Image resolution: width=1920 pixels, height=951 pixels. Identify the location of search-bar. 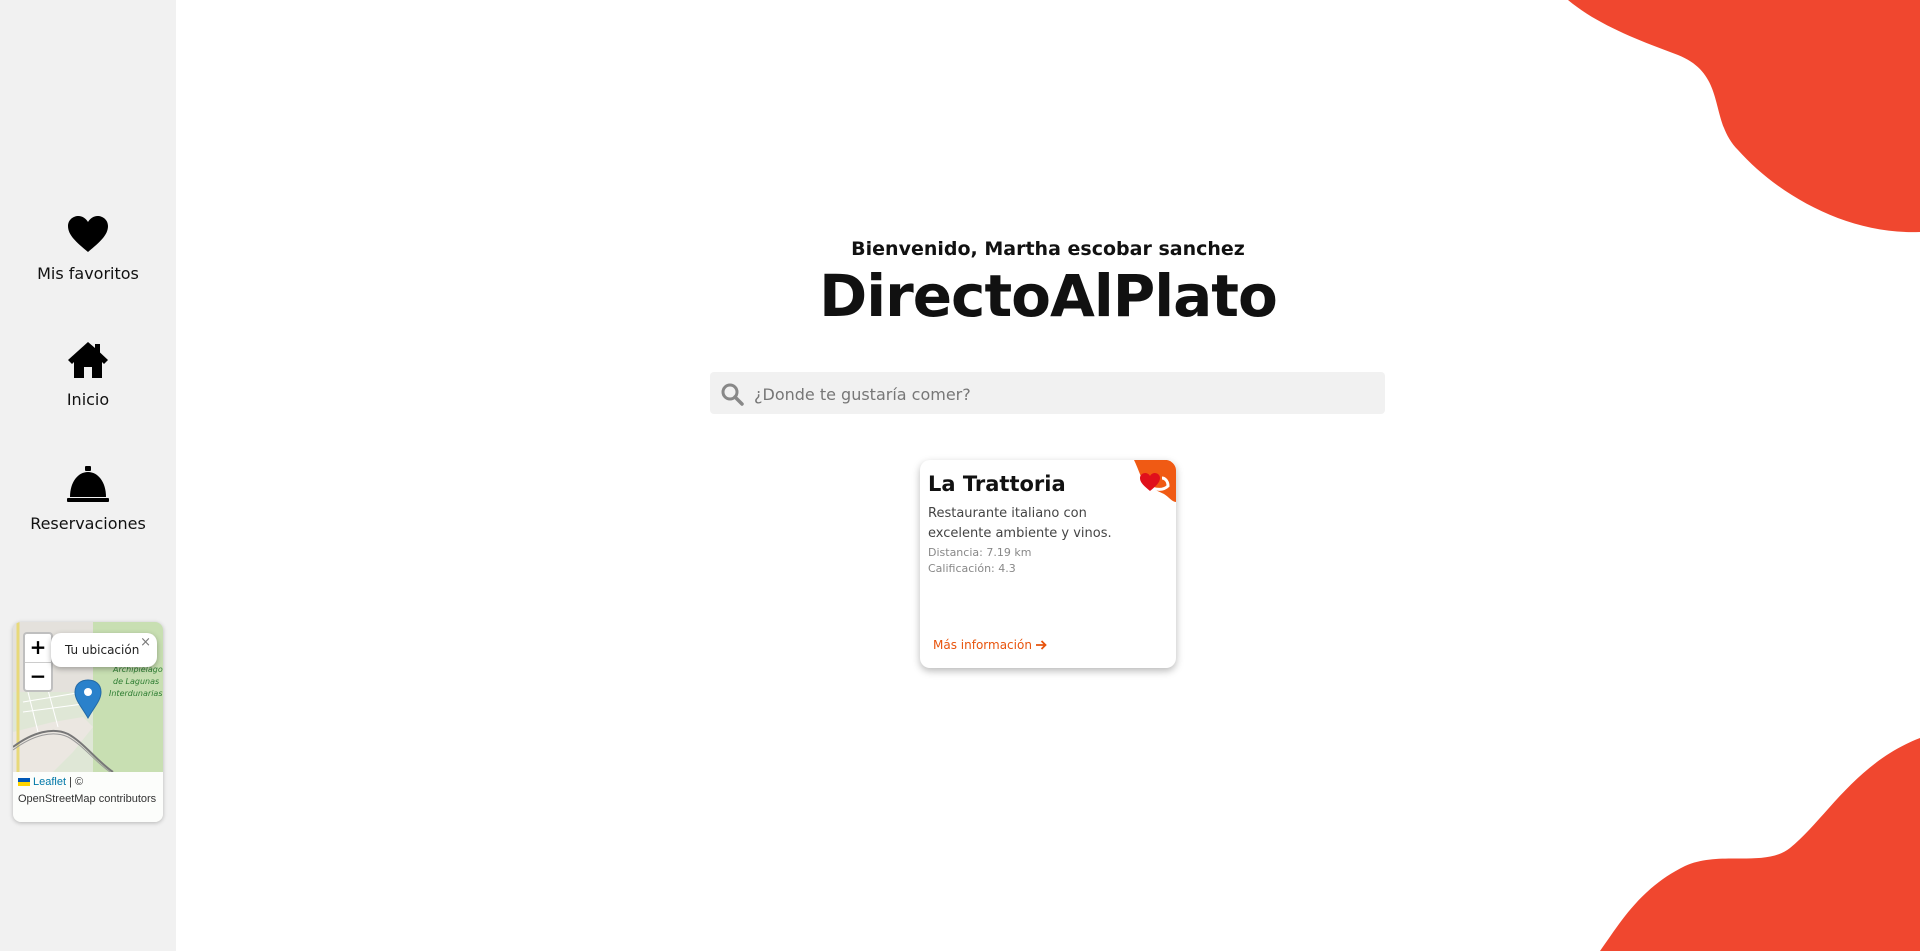
(1047, 394).